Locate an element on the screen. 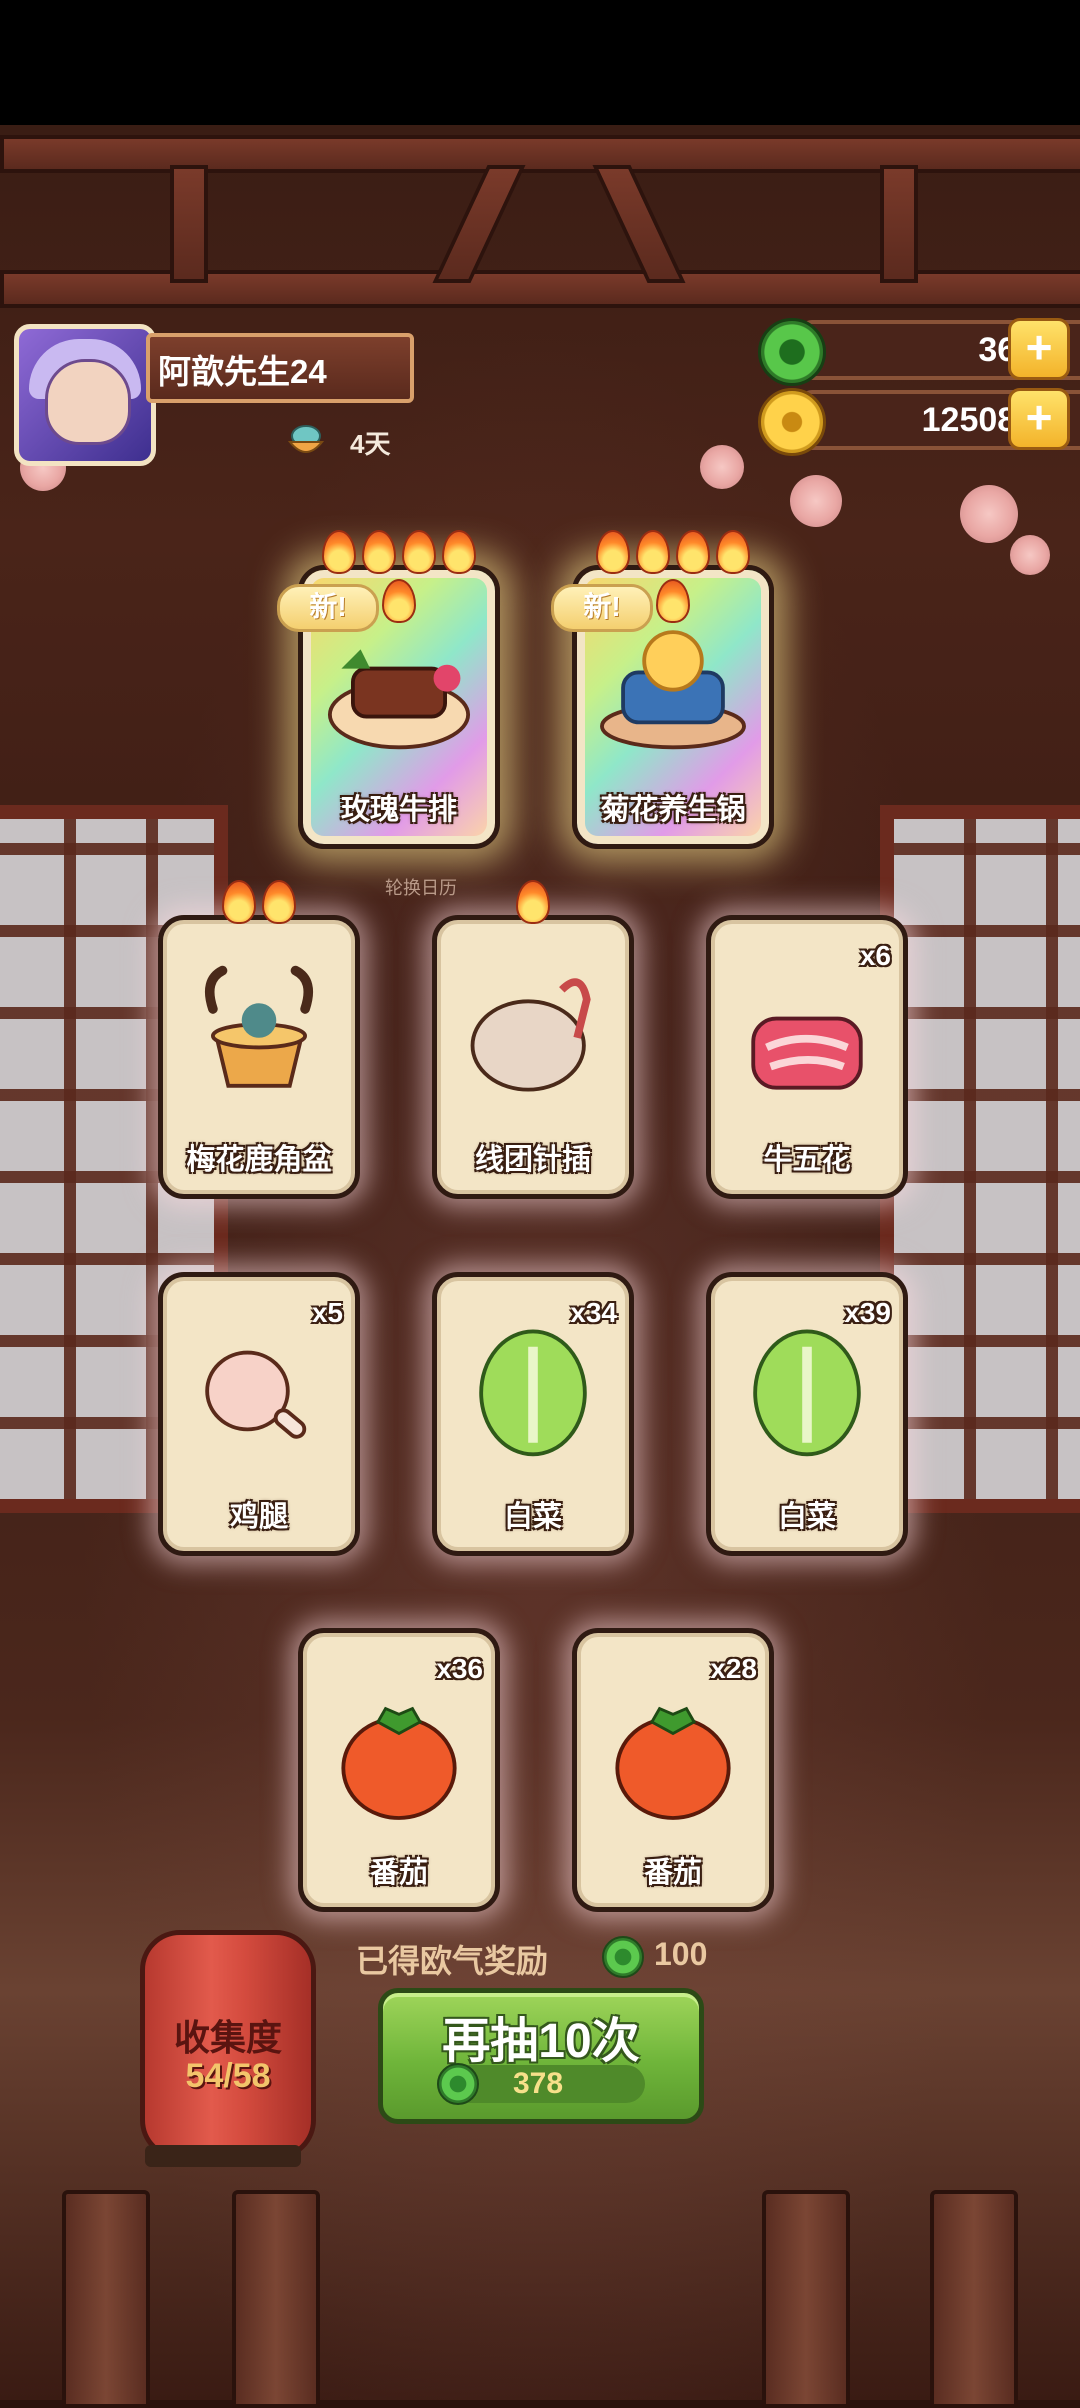  item-name: 牛五花 is located at coordinates (807, 1160).